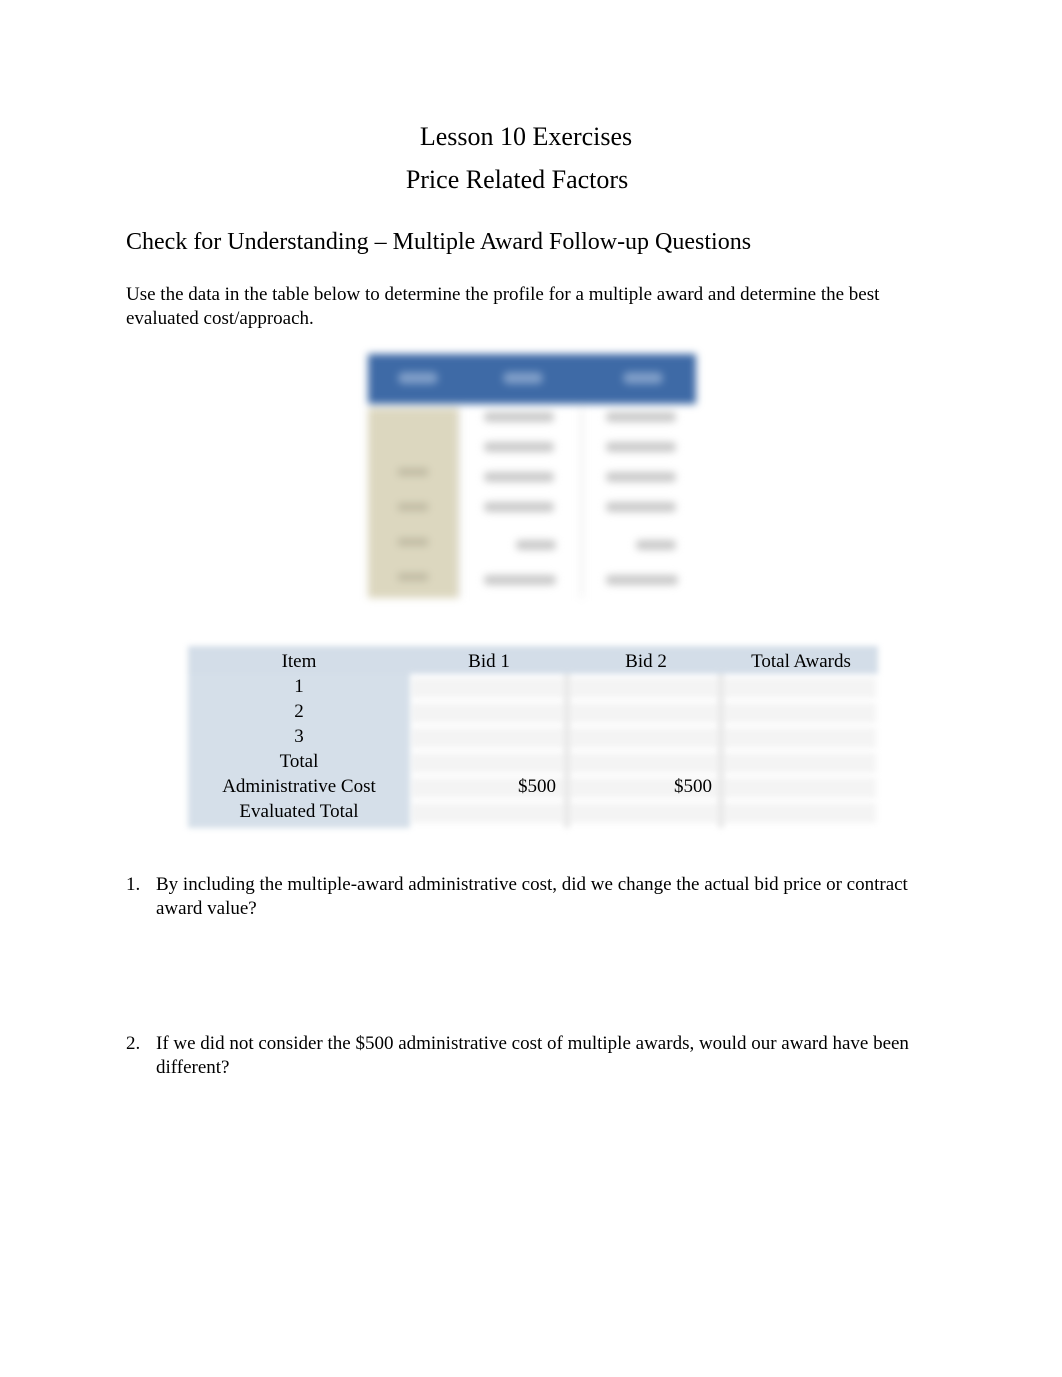  I want to click on question-number: 2., so click(133, 1043).